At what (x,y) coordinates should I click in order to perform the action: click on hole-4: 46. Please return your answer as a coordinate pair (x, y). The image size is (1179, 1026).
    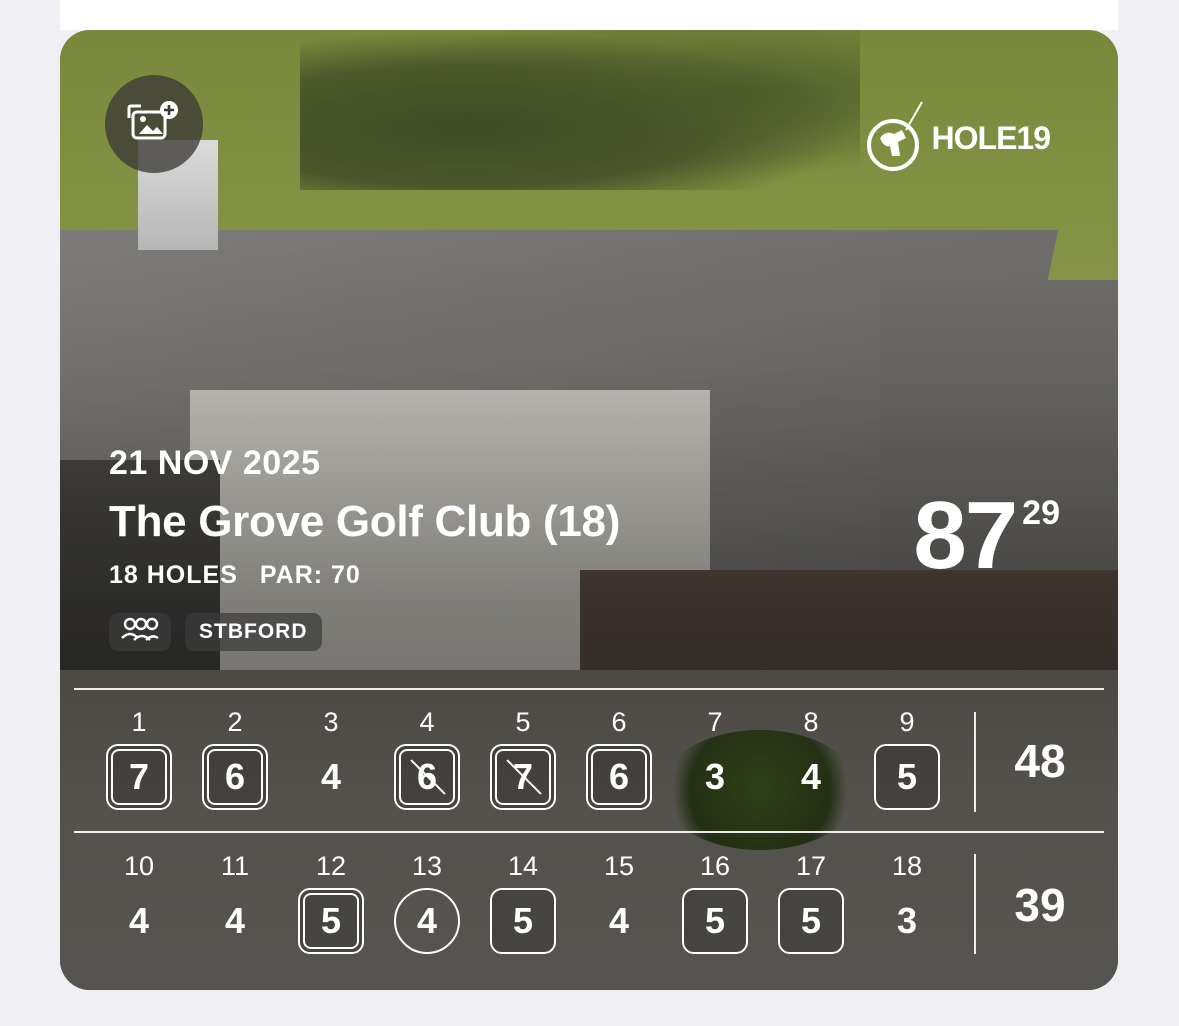
    Looking at the image, I should click on (427, 759).